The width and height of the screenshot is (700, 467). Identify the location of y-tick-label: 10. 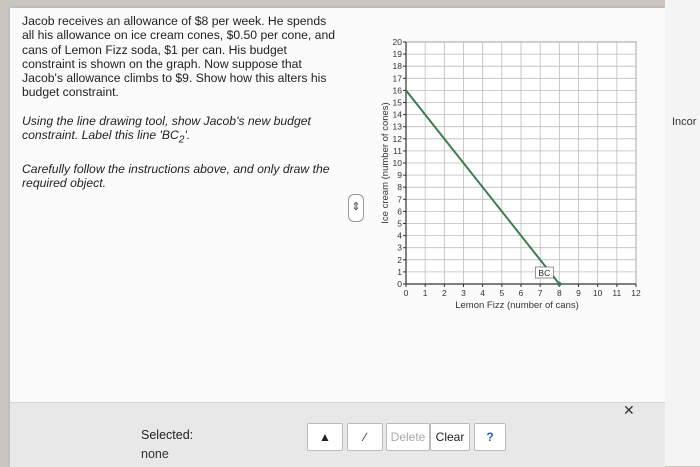
(398, 163).